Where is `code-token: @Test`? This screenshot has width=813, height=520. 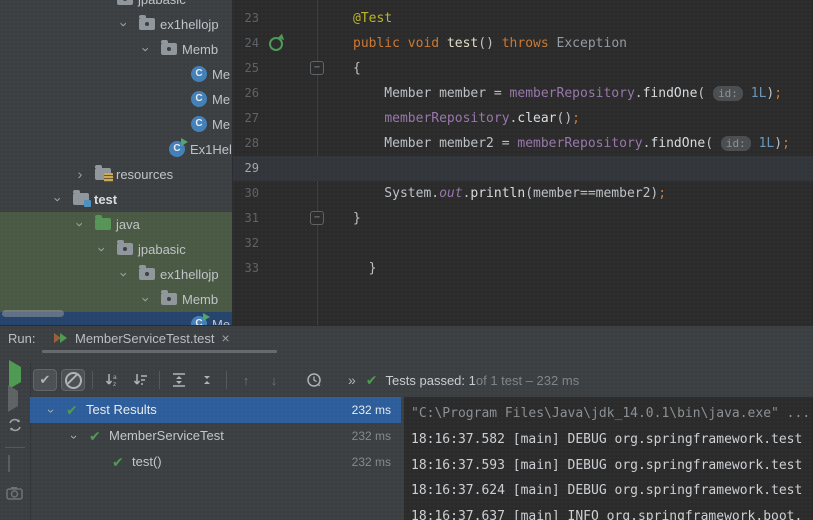
code-token: @Test is located at coordinates (373, 18).